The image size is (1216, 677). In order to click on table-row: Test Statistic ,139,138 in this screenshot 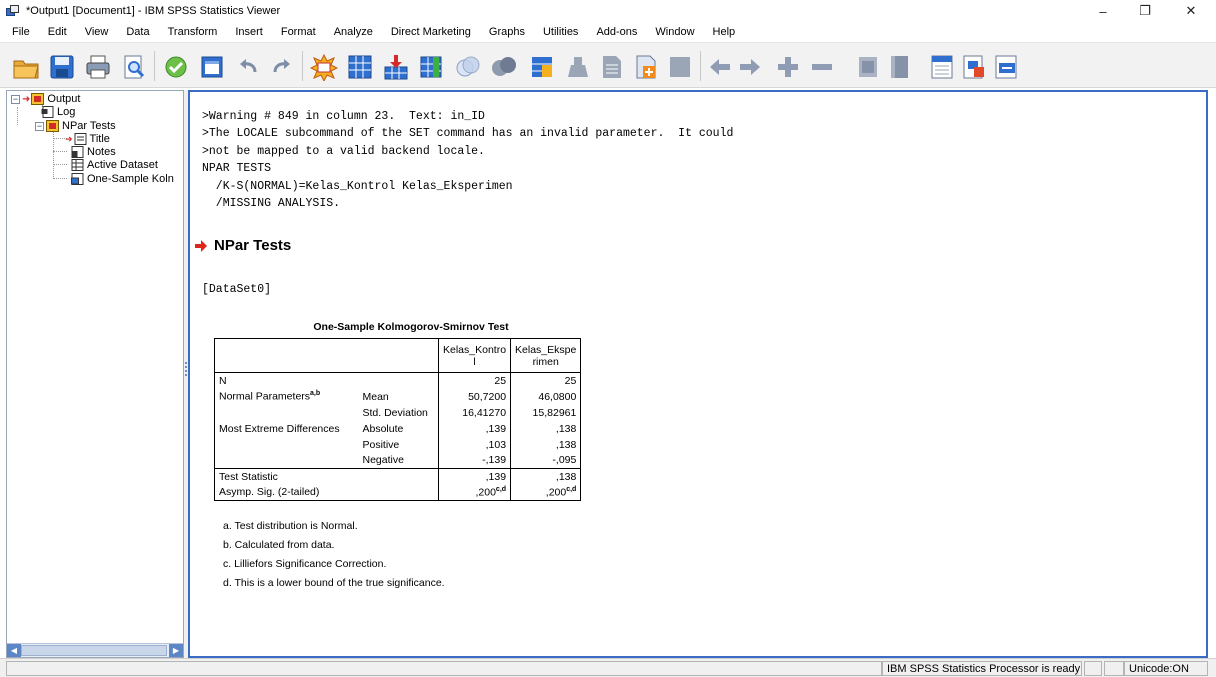, I will do `click(398, 476)`.